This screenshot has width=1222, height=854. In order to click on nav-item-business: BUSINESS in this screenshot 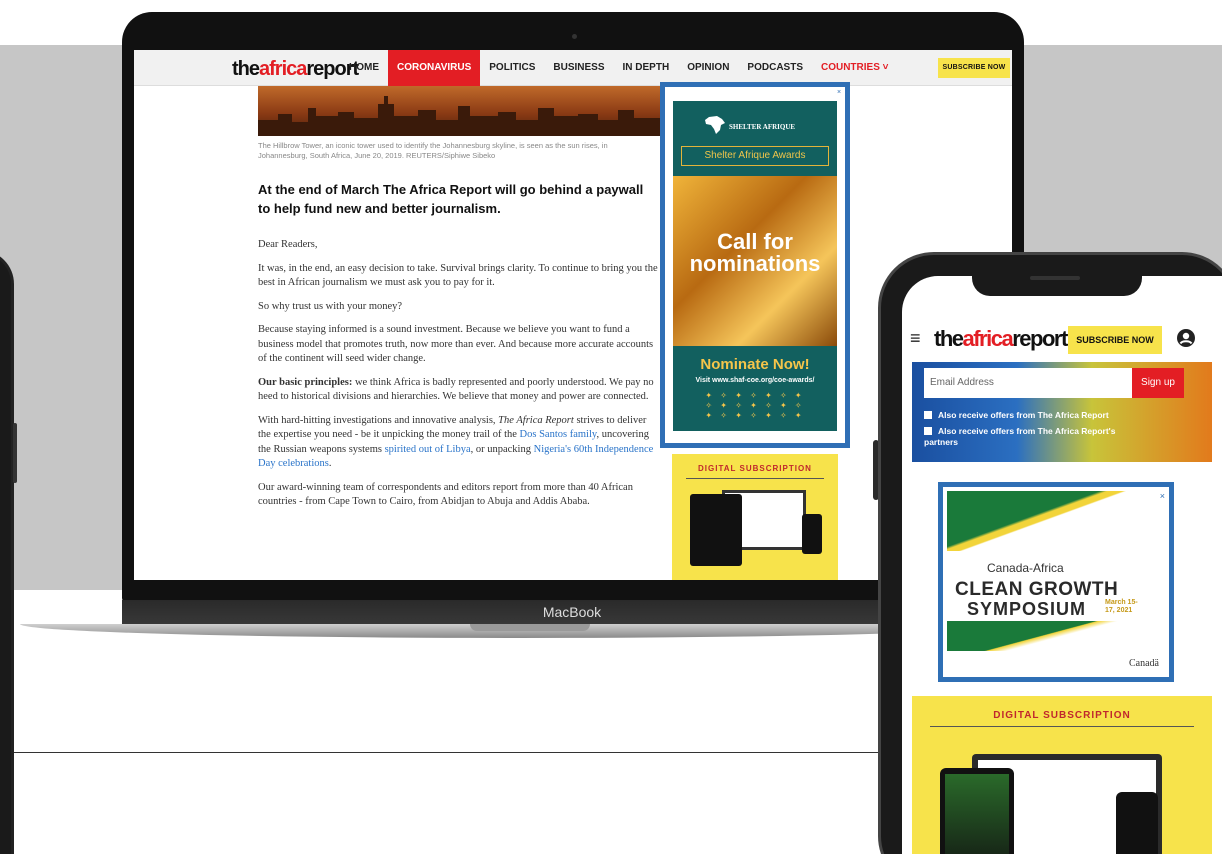, I will do `click(578, 68)`.